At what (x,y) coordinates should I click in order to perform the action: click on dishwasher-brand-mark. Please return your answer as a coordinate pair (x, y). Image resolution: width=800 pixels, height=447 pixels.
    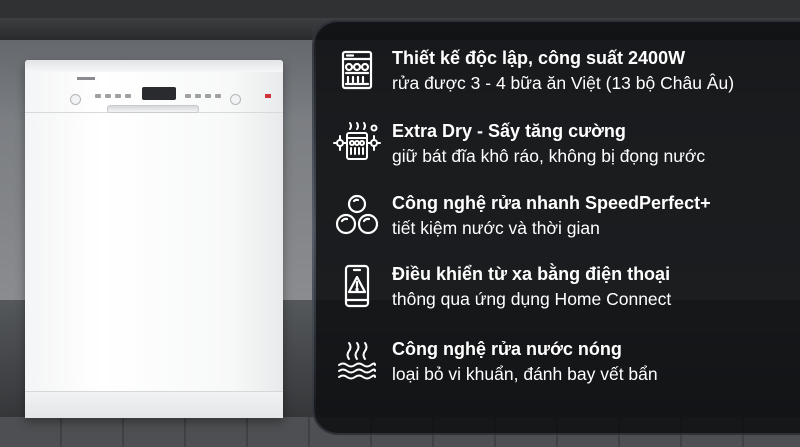
    Looking at the image, I should click on (86, 78).